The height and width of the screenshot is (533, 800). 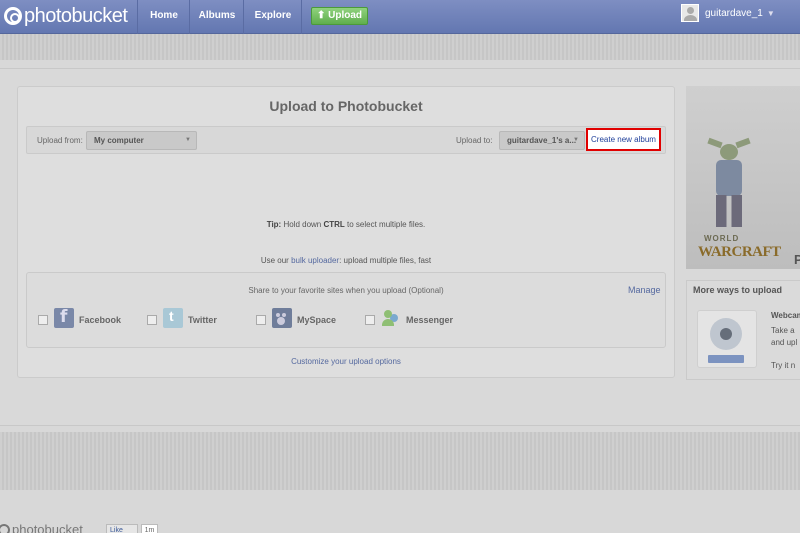 I want to click on footer-logo: photobucket, so click(x=41, y=527).